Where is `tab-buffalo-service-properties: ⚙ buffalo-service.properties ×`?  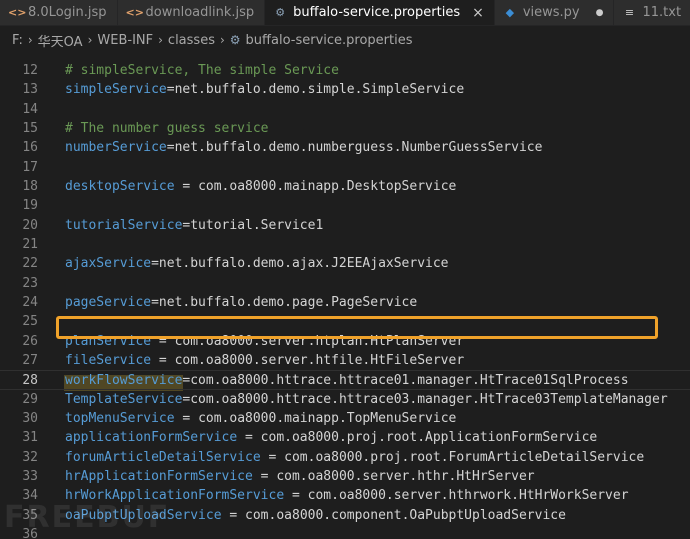 tab-buffalo-service-properties: ⚙ buffalo-service.properties × is located at coordinates (380, 12).